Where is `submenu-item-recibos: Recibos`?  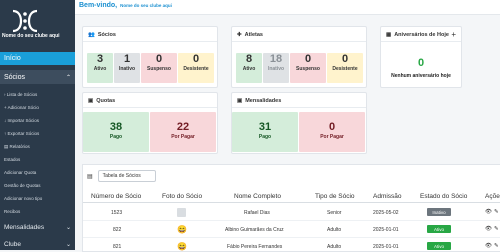 submenu-item-recibos: Recibos is located at coordinates (12, 211).